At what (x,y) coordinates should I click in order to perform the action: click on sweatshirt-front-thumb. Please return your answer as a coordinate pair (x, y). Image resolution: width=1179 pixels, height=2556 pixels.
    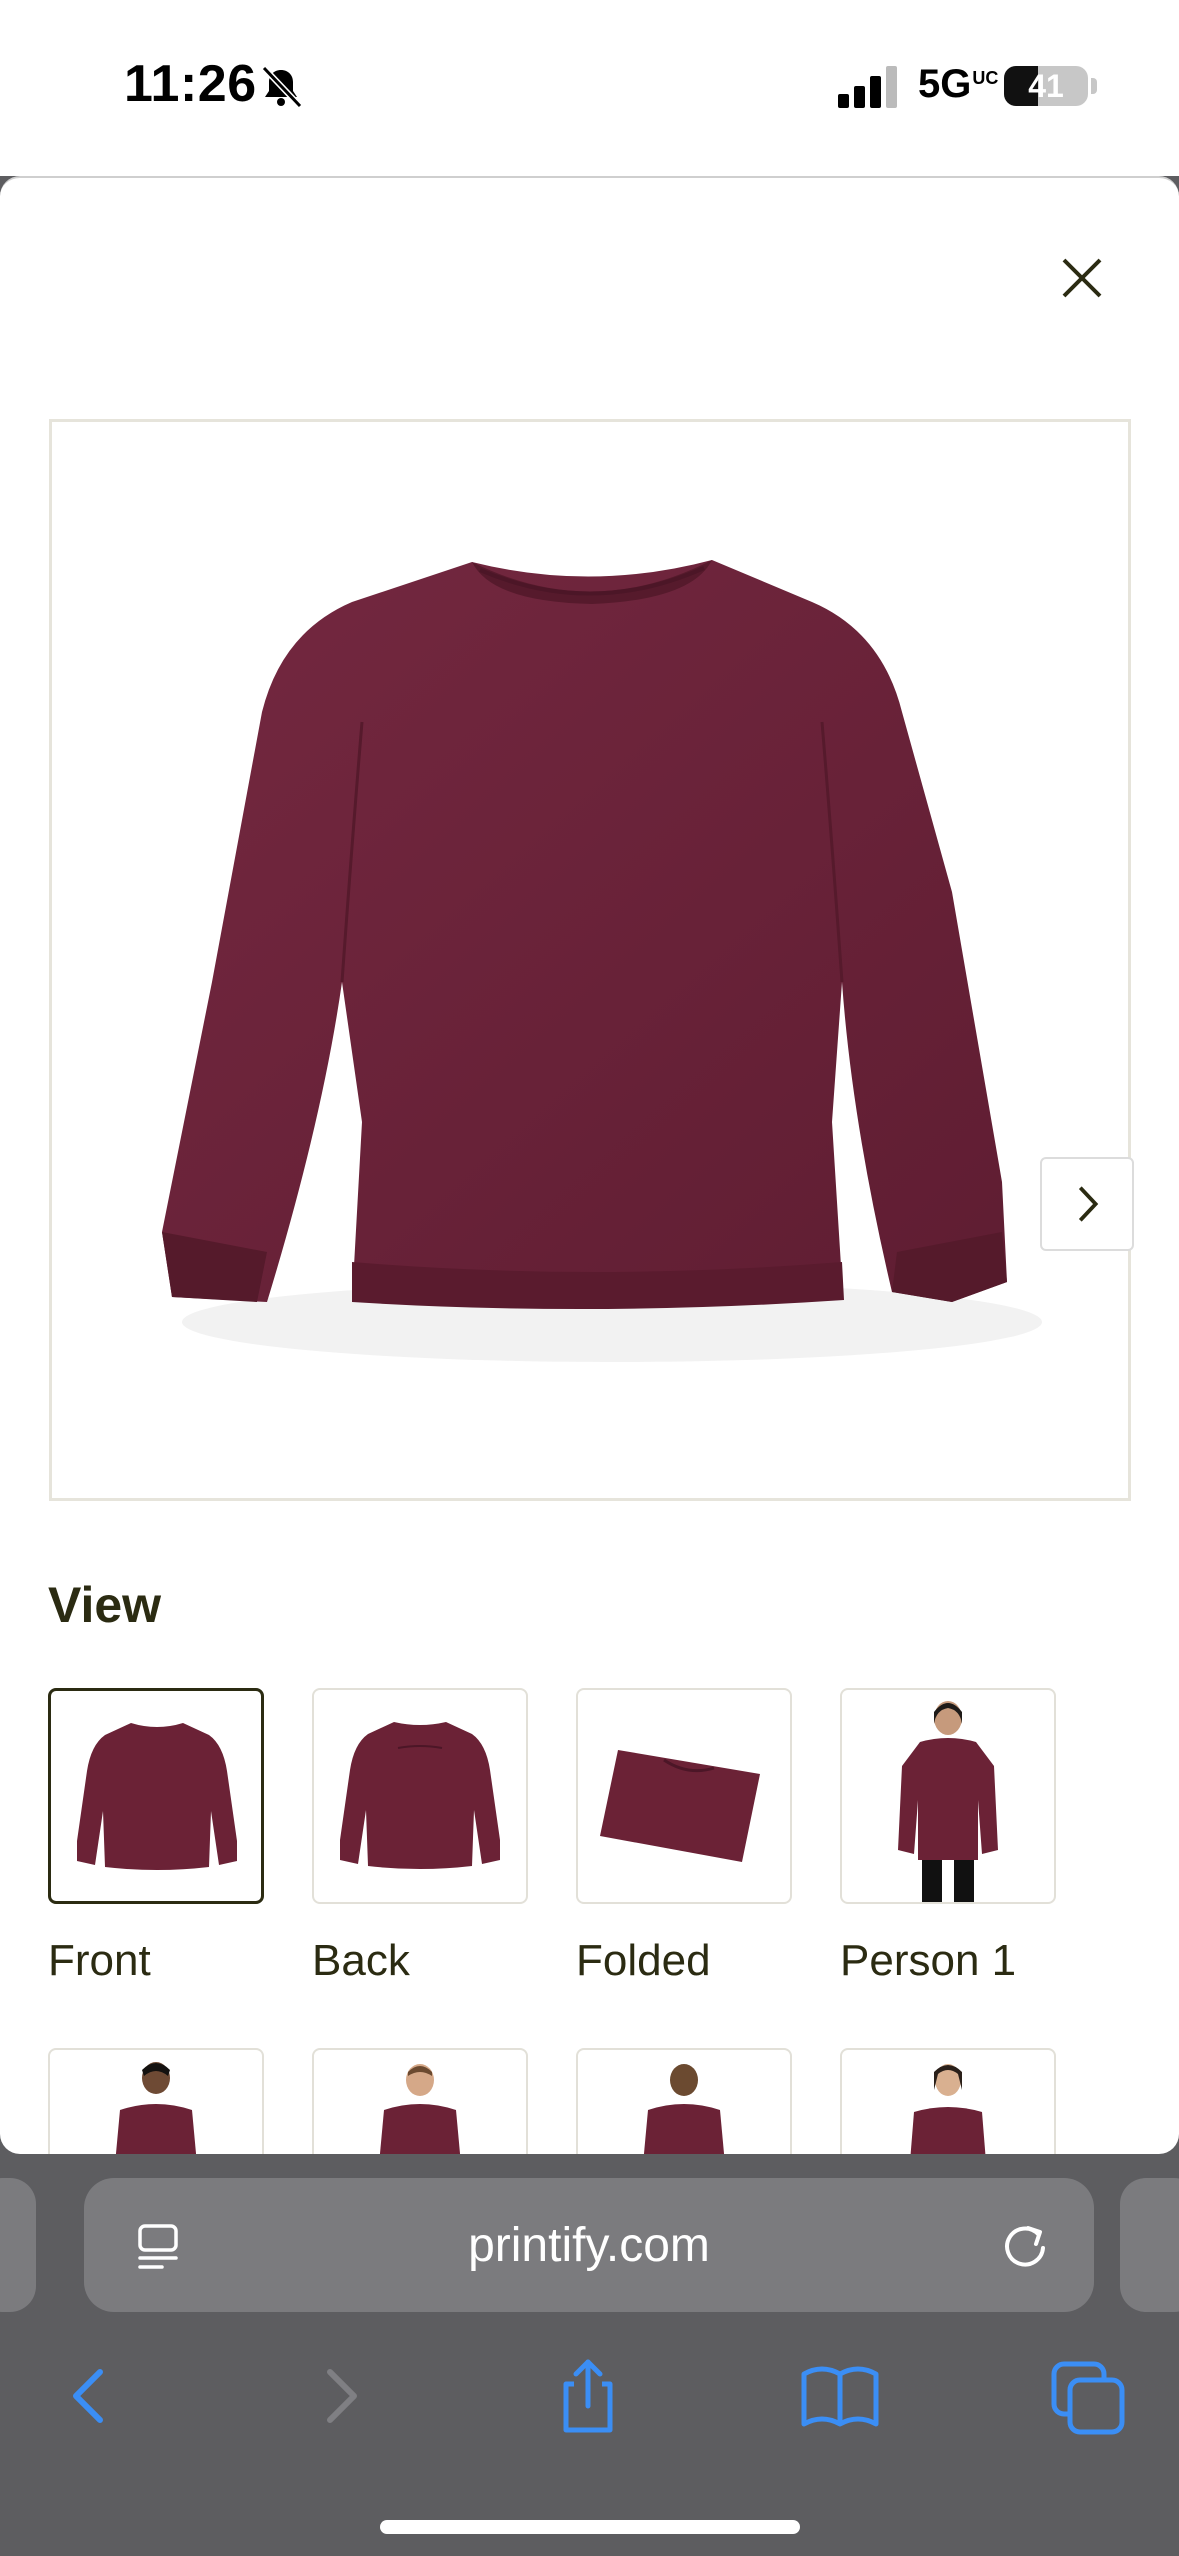
    Looking at the image, I should click on (157, 1796).